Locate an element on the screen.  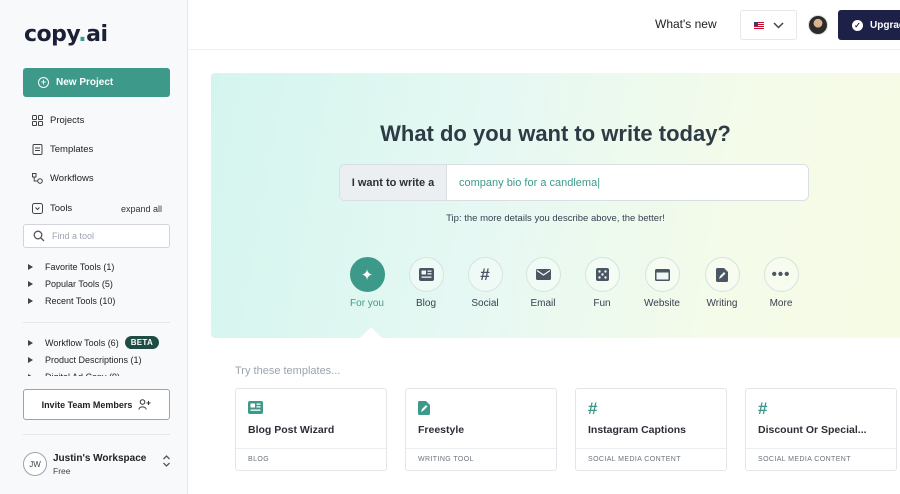
chevron-down-icon is located at coordinates (778, 25).